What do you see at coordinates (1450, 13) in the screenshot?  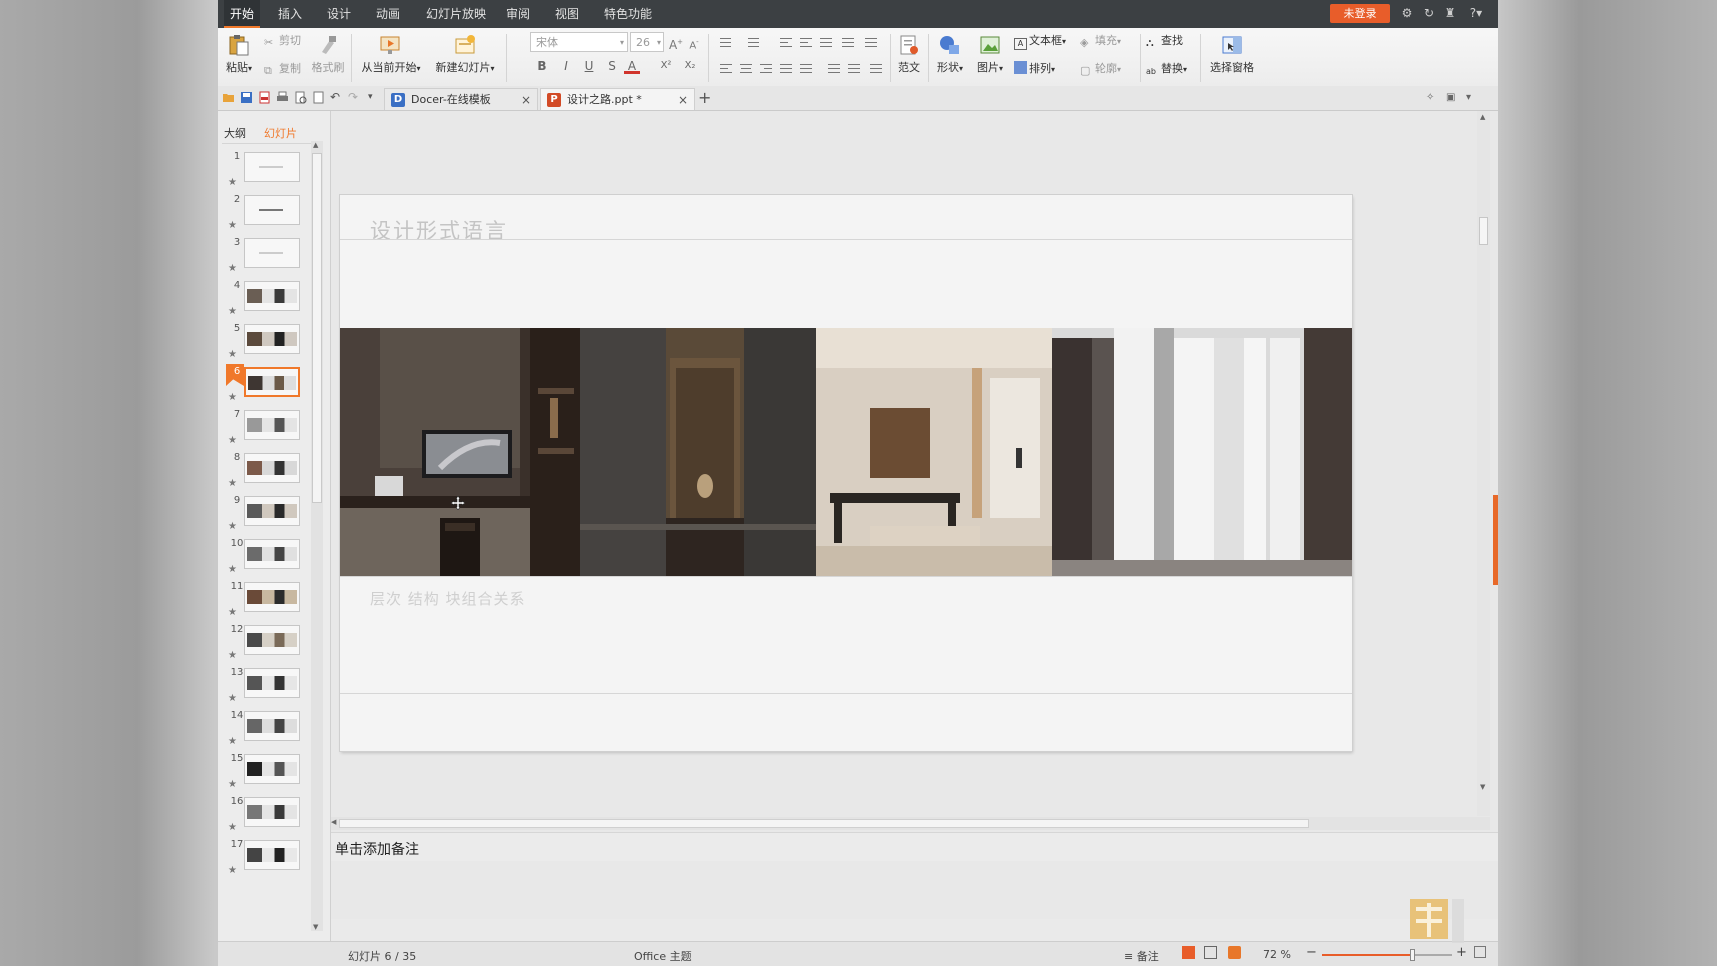 I see `skin-icon: ♜` at bounding box center [1450, 13].